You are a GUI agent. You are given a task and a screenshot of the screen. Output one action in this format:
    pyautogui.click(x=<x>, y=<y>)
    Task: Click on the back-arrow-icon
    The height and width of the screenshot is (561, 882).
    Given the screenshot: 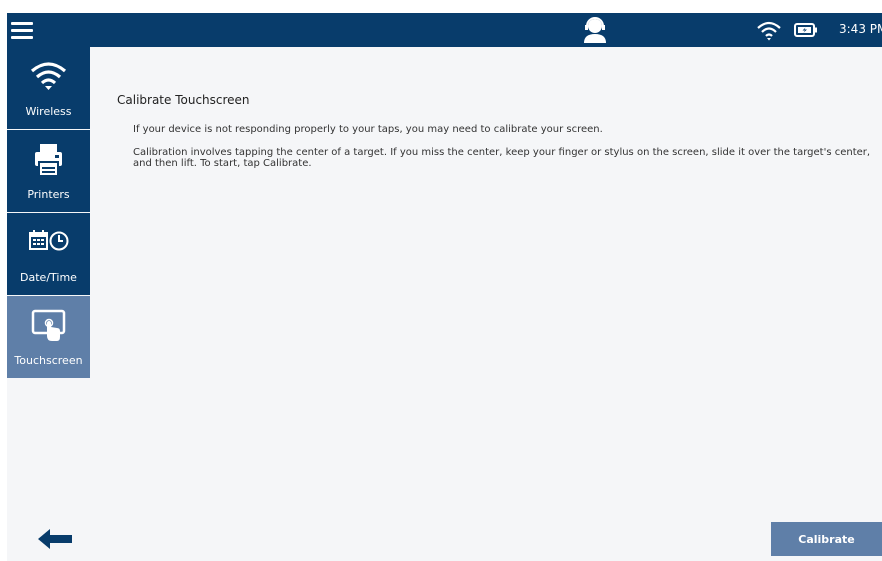 What is the action you would take?
    pyautogui.click(x=55, y=539)
    